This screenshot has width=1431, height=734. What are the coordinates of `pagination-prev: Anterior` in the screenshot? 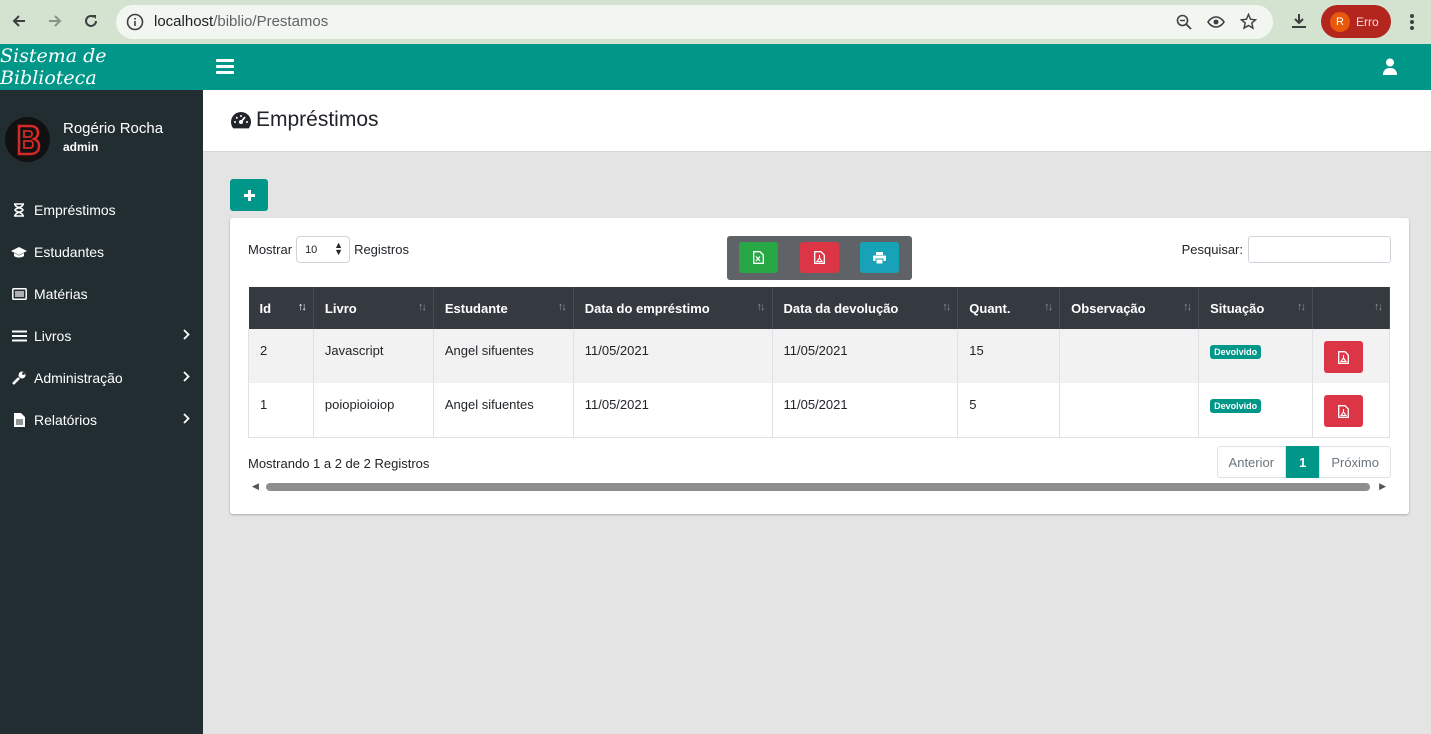 It's located at (1251, 462).